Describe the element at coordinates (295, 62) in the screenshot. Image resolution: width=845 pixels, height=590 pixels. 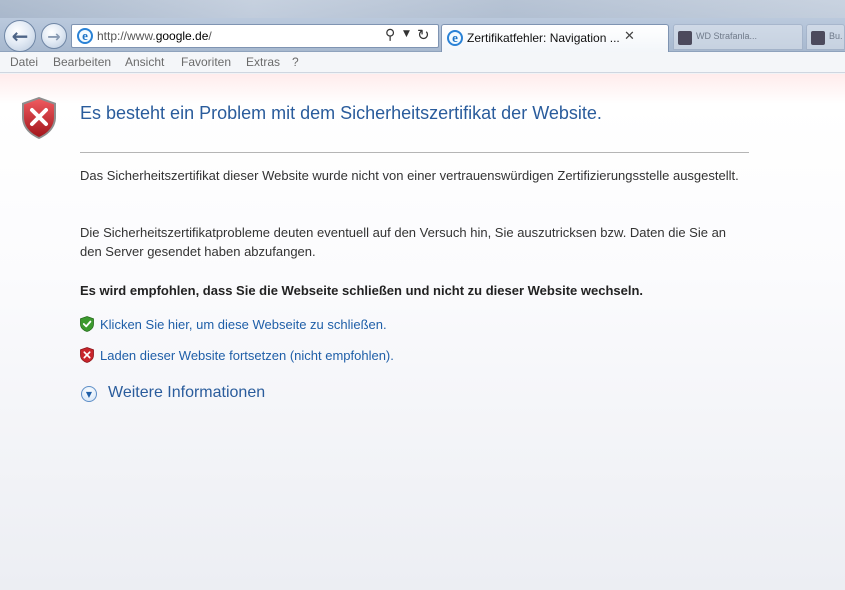
I see `menu-item-help: ?` at that location.